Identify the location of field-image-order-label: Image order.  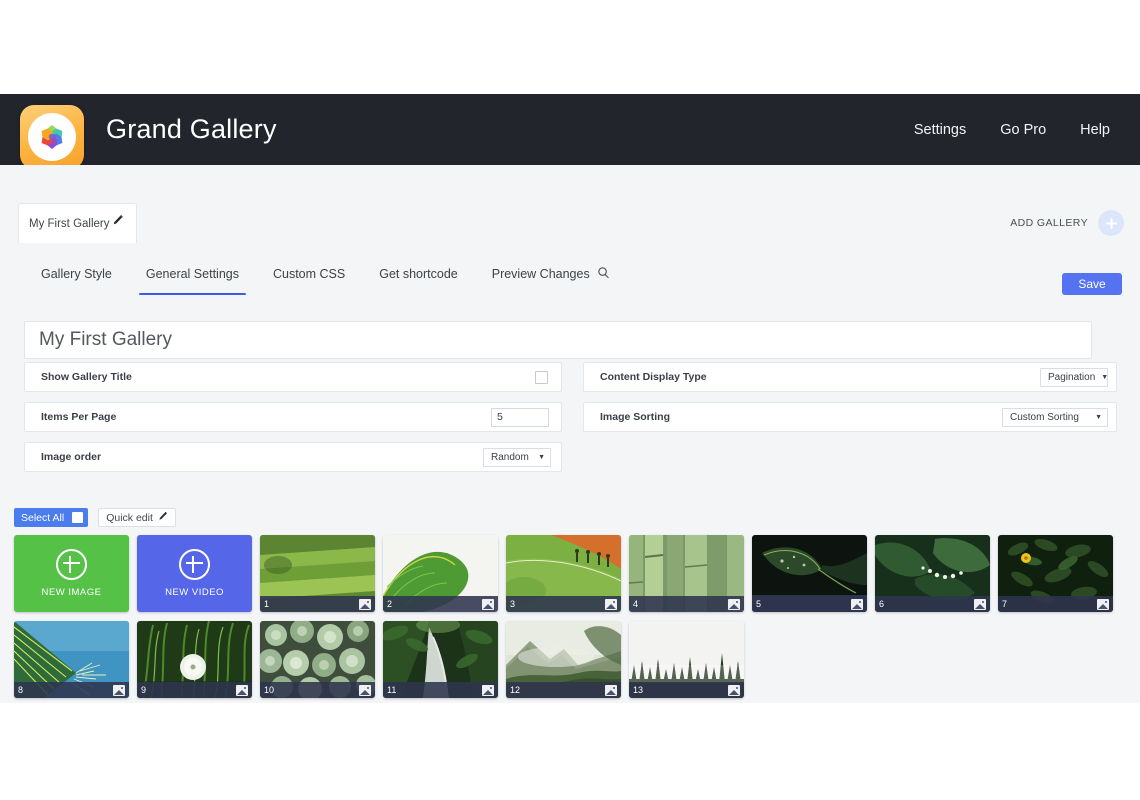
(71, 457).